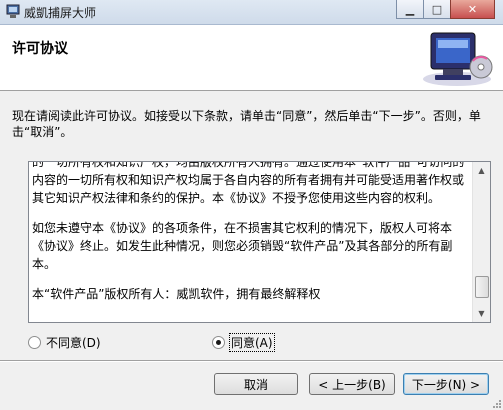  What do you see at coordinates (40, 49) in the screenshot?
I see `page-title: 许可协议` at bounding box center [40, 49].